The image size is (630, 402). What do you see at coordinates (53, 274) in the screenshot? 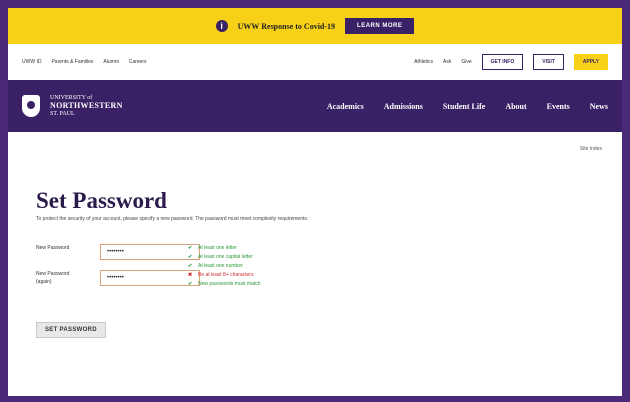
I see `confirm-password-label-line-1: New Password` at bounding box center [53, 274].